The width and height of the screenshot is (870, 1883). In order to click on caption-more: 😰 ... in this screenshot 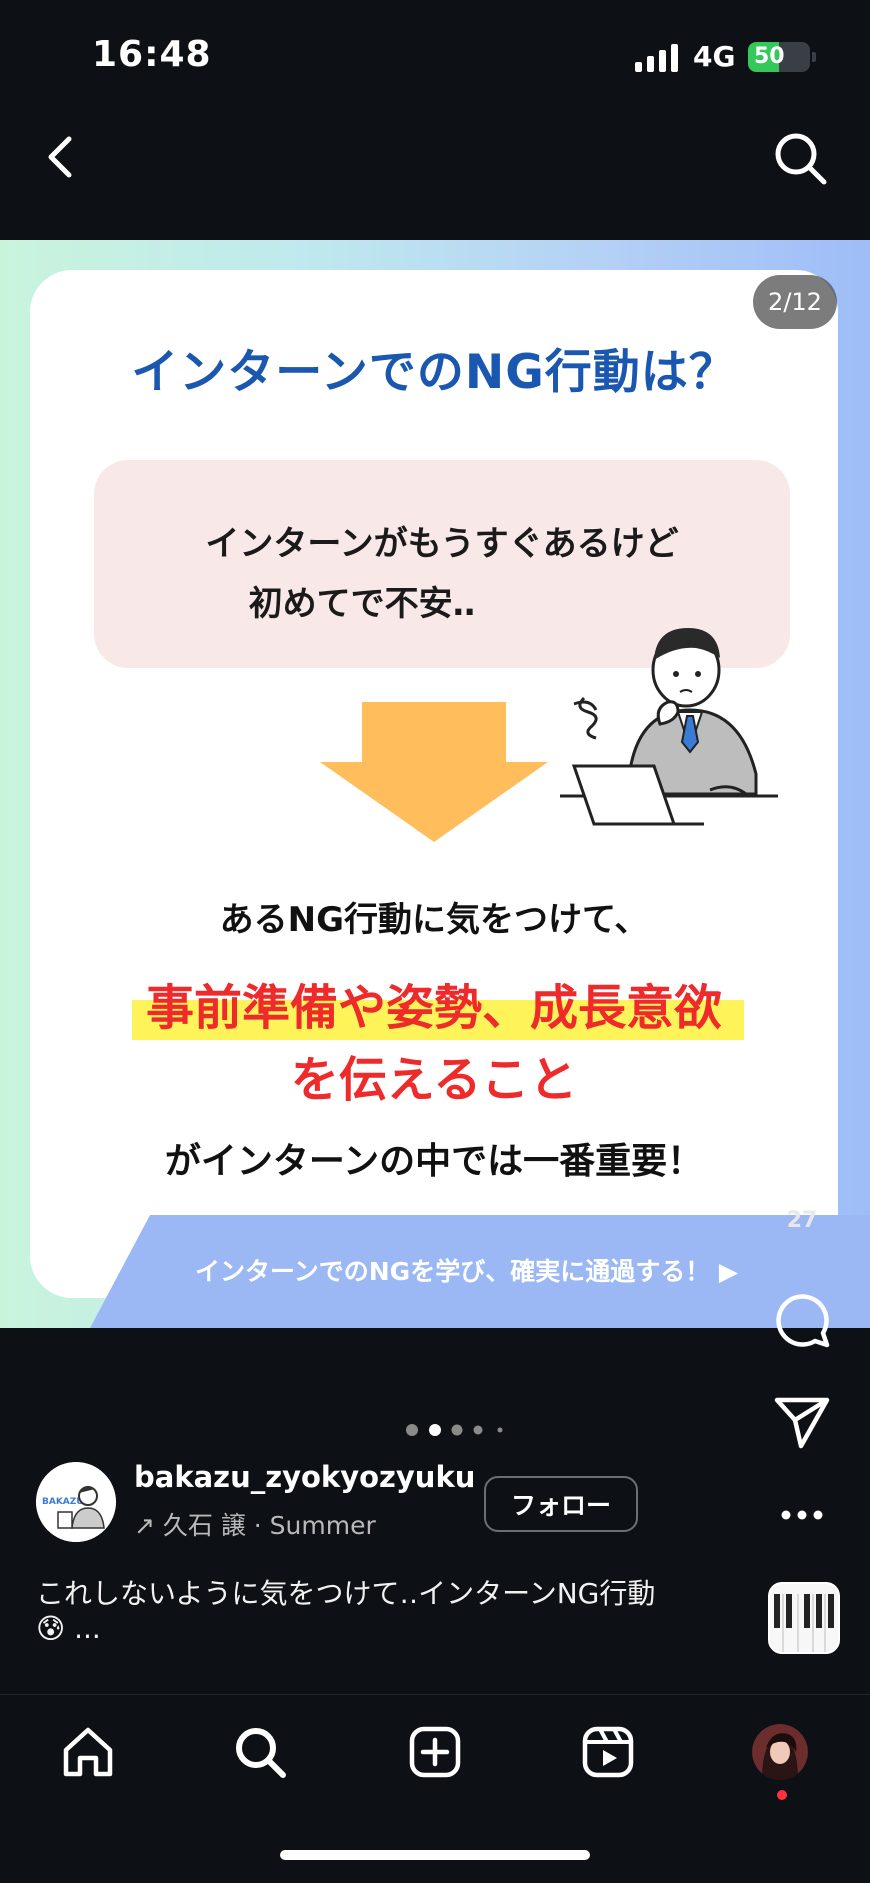, I will do `click(68, 1628)`.